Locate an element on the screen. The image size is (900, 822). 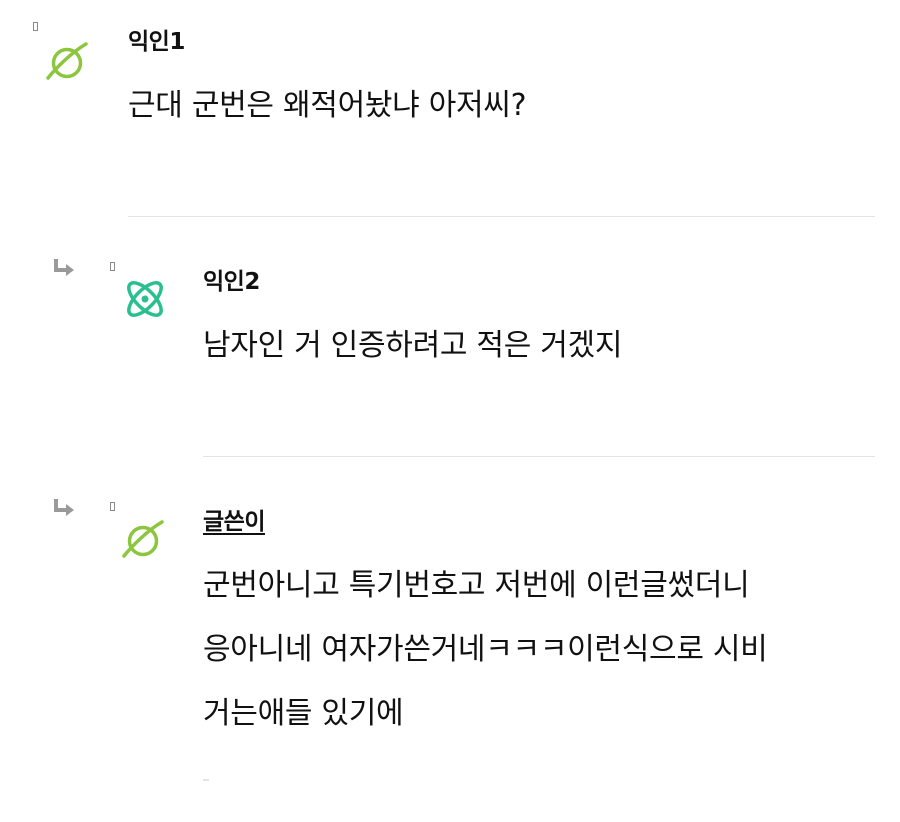
comment-text-line: 응아니네 여자가쓴거네ㅋㅋㅋ이런식으로 시비 is located at coordinates (485, 649).